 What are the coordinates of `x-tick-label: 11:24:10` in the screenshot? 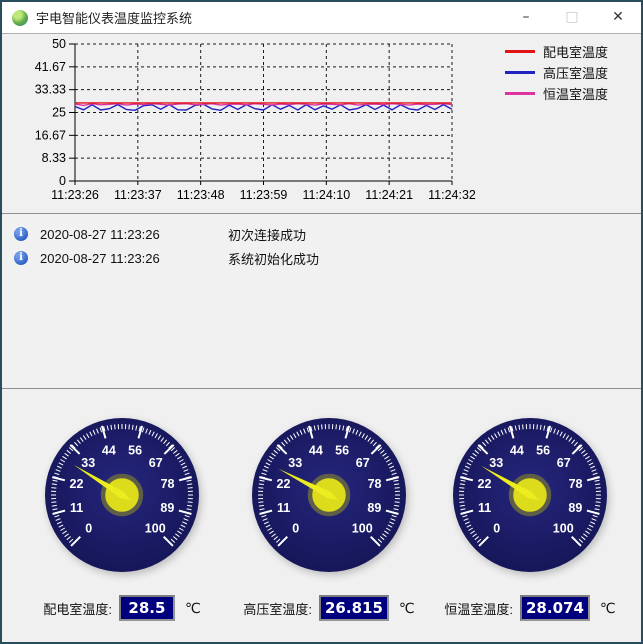 It's located at (326, 195).